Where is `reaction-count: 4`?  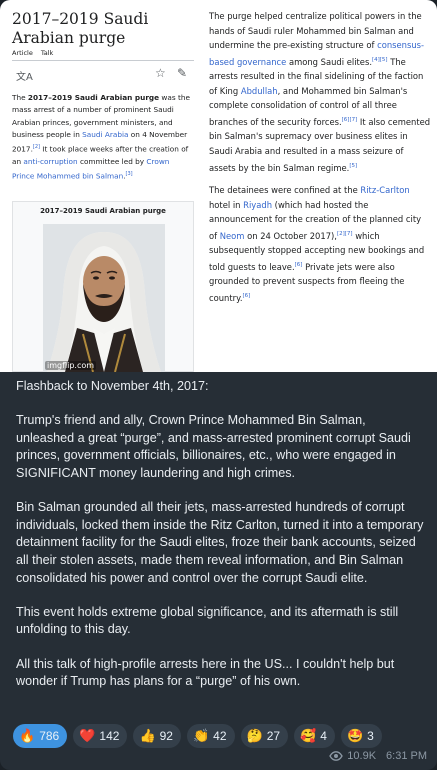 reaction-count: 4 is located at coordinates (323, 736).